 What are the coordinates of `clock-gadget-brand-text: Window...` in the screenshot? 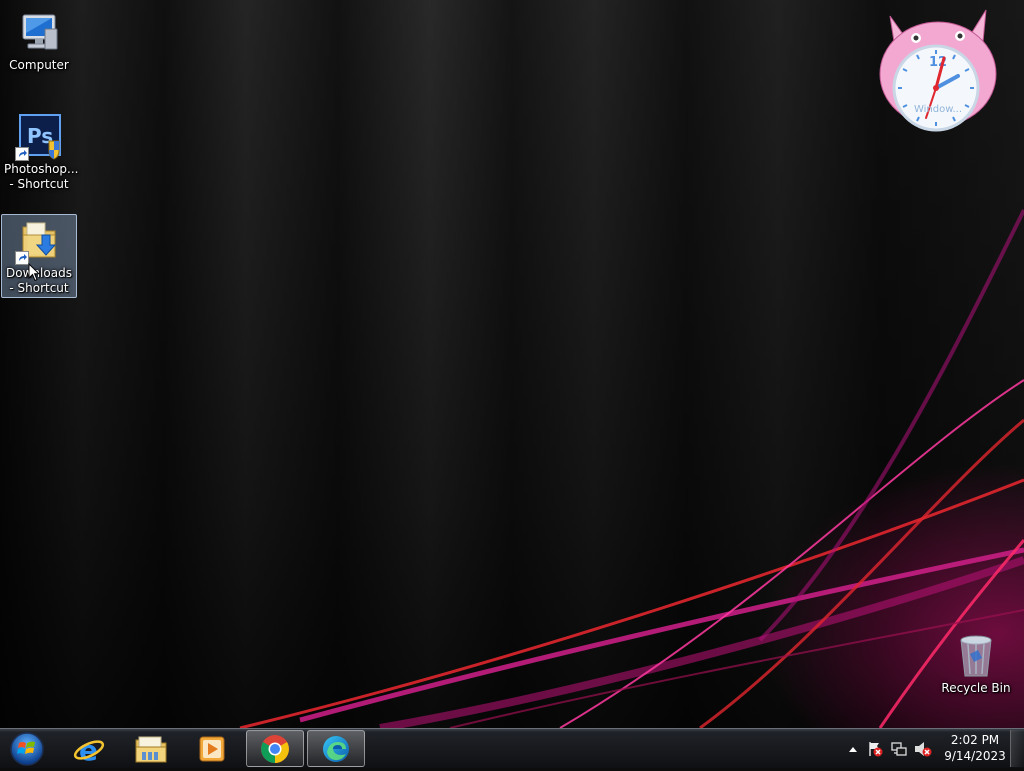 It's located at (938, 109).